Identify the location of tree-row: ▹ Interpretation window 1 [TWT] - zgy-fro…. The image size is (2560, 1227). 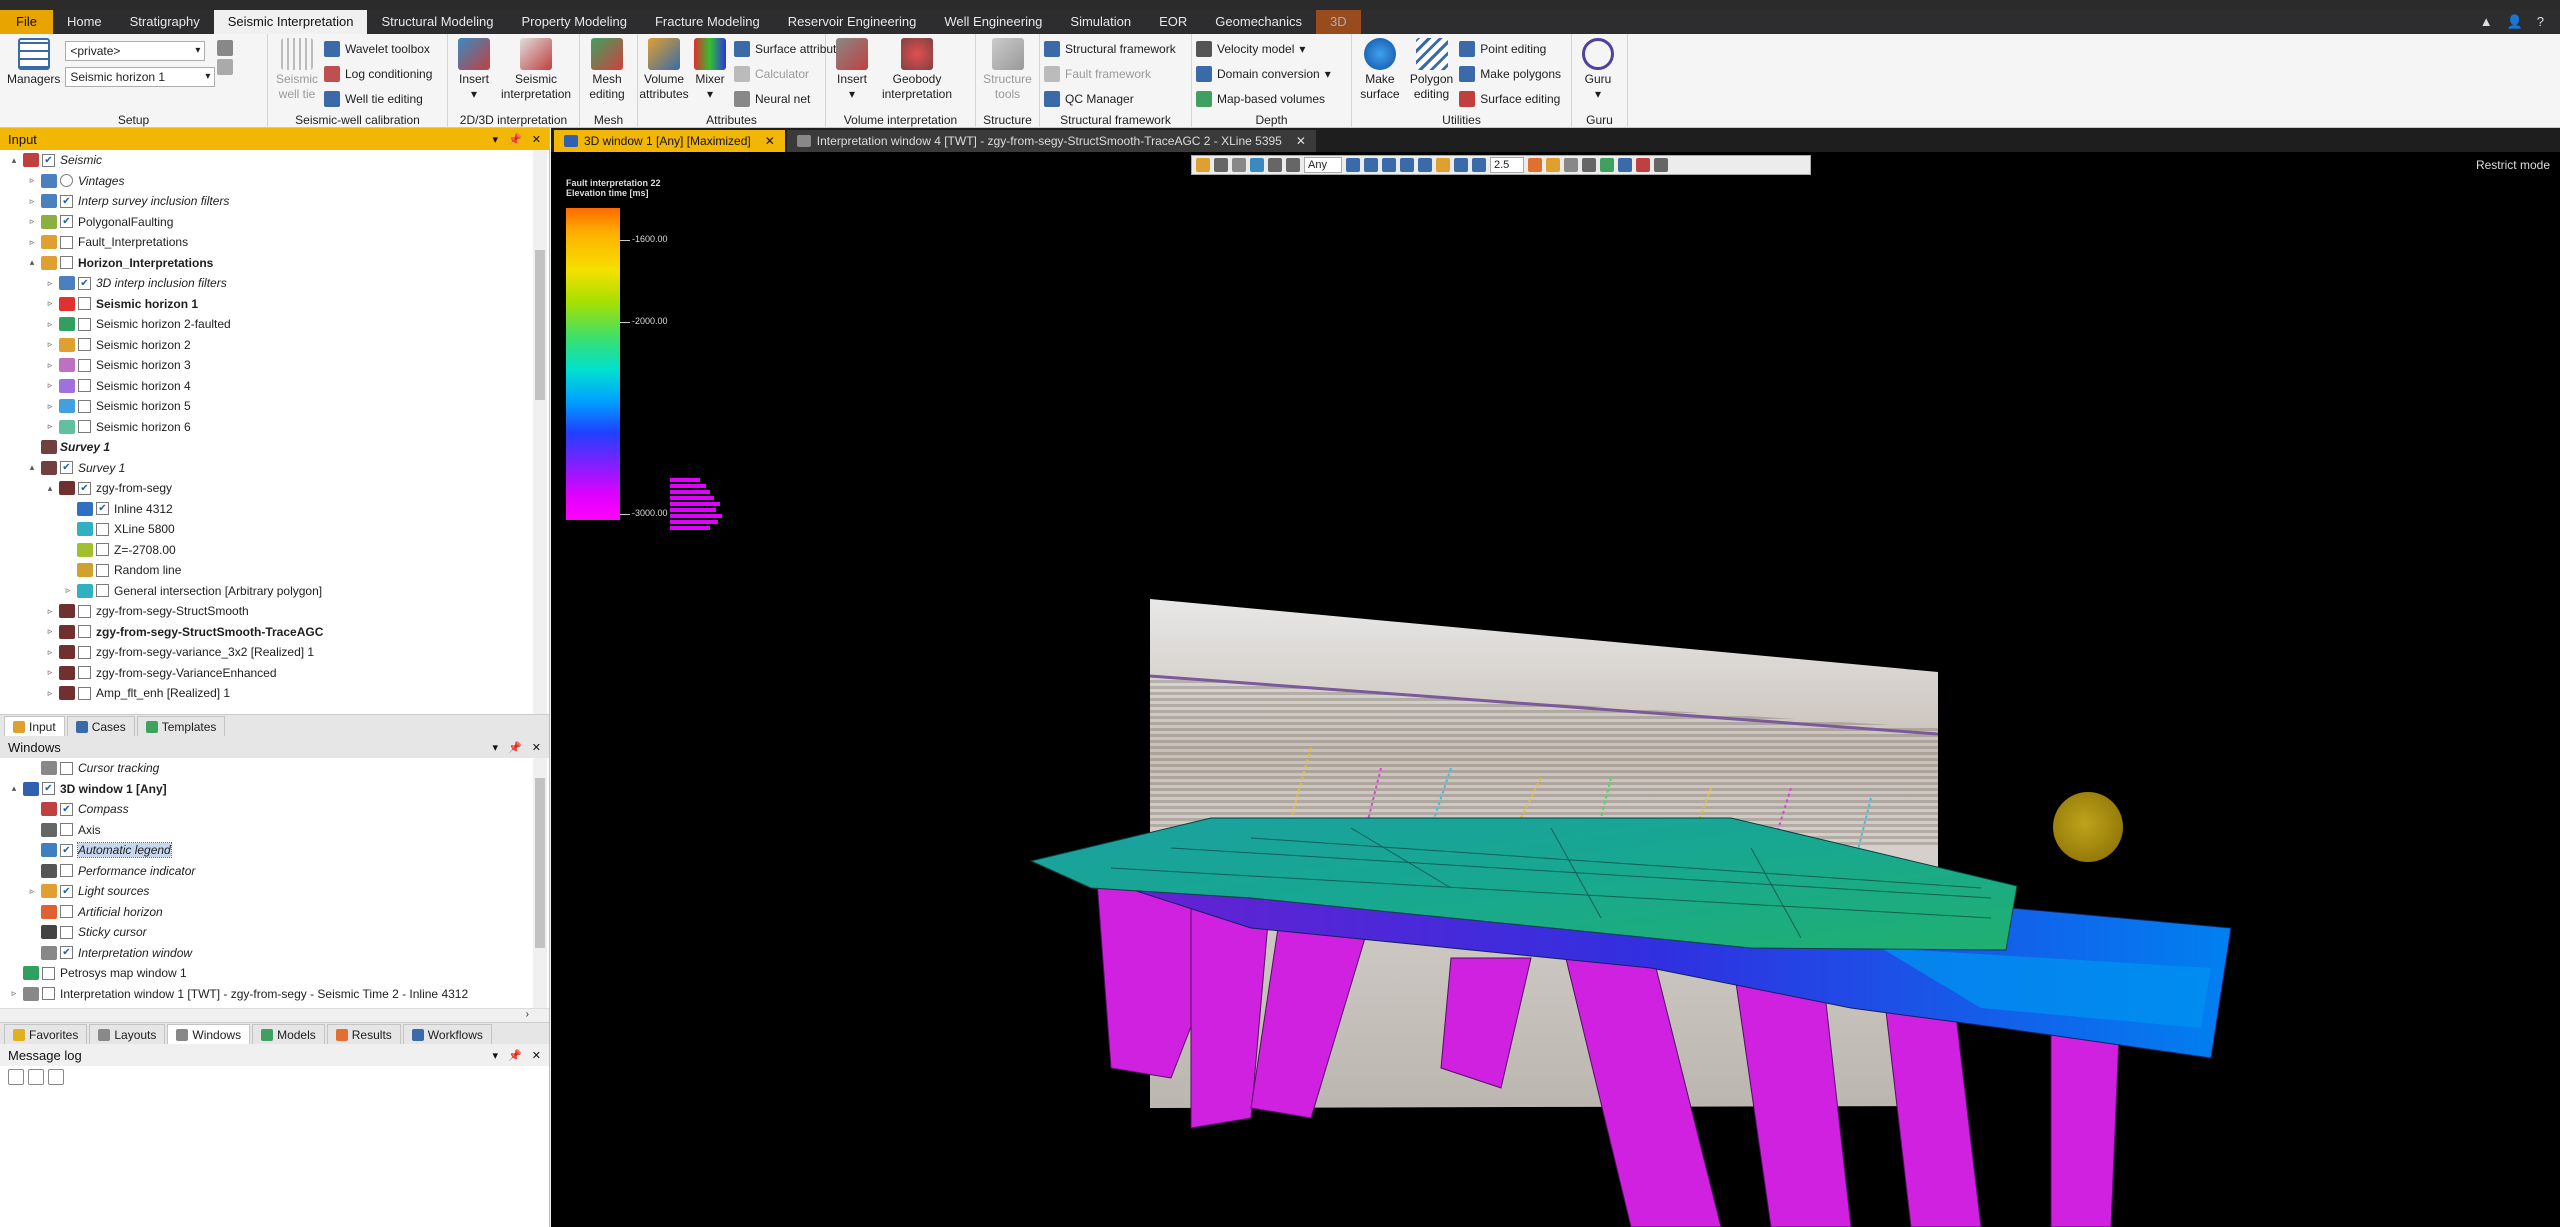
(274, 994).